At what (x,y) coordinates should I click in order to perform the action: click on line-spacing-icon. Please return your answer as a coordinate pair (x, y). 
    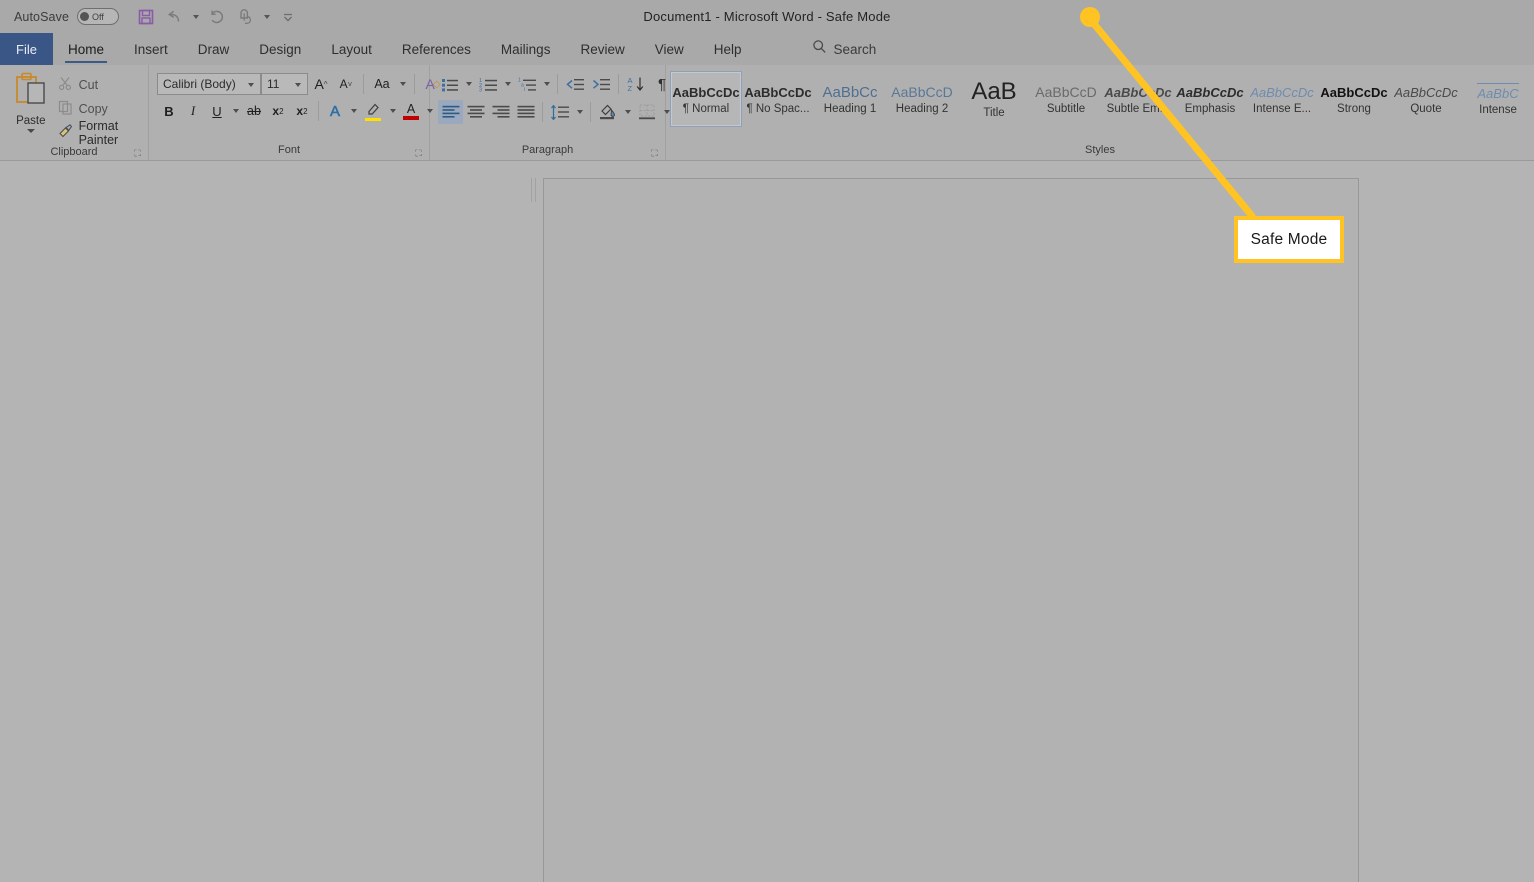
    Looking at the image, I should click on (560, 112).